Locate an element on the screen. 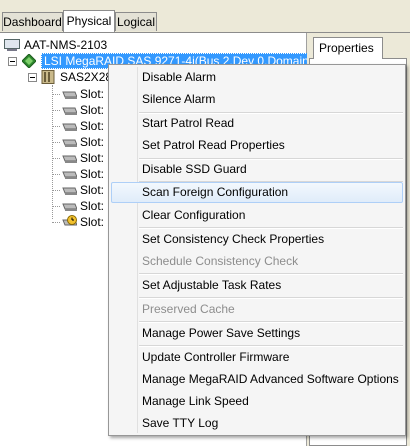 This screenshot has width=410, height=446. menu-item-preserved-cache: Preserved Cache is located at coordinates (188, 309).